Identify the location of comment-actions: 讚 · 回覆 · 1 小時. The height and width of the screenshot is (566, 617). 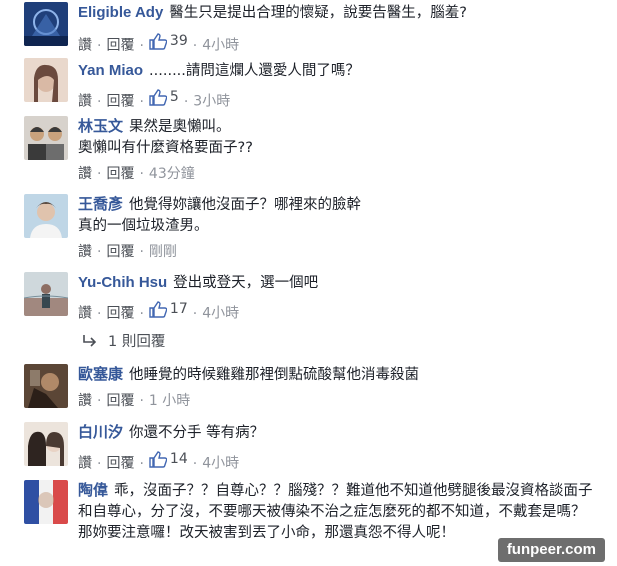
(134, 401).